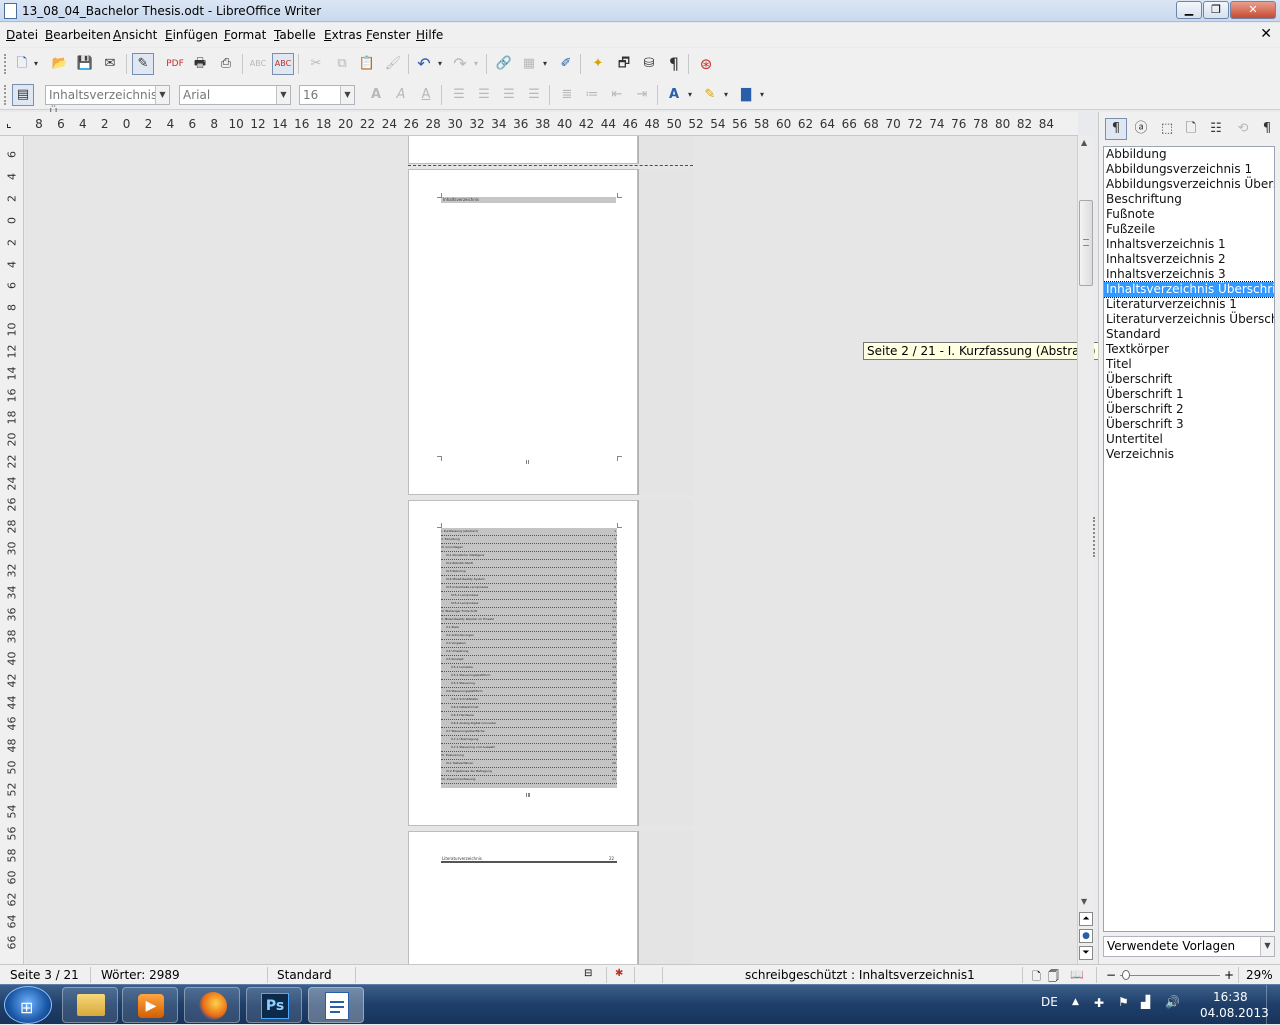  What do you see at coordinates (90, 1005) in the screenshot?
I see `taskbar-explorer` at bounding box center [90, 1005].